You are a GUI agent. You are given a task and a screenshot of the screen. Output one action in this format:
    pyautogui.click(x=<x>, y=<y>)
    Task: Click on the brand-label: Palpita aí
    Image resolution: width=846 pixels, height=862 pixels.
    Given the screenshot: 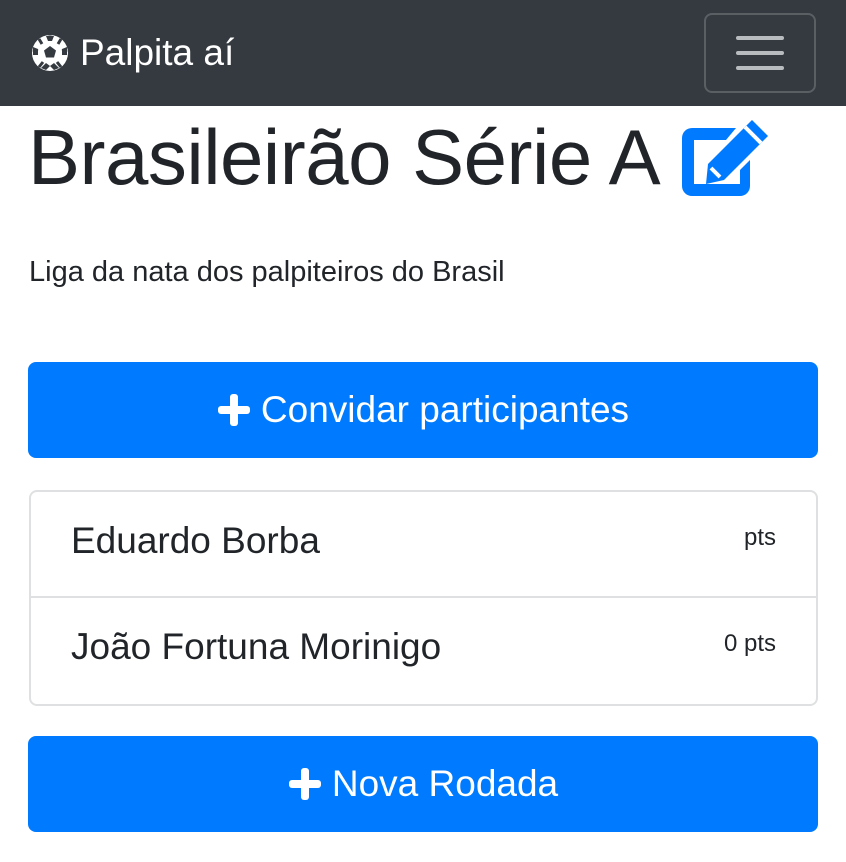 What is the action you would take?
    pyautogui.click(x=157, y=52)
    